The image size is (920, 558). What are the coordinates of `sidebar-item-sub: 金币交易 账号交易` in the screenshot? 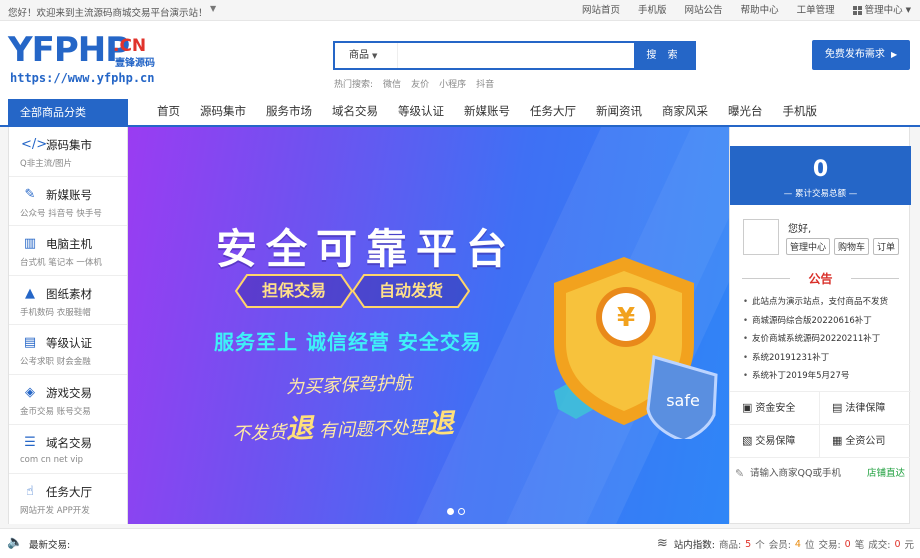 It's located at (55, 411).